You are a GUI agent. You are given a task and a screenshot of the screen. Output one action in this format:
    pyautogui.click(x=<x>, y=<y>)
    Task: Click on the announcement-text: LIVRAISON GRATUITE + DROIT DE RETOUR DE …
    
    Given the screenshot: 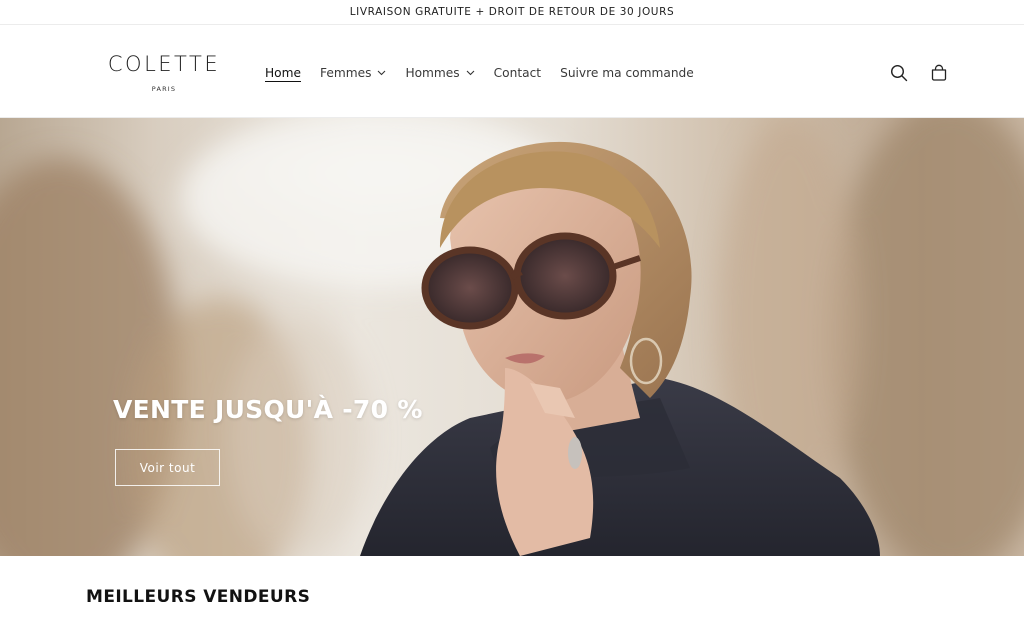 What is the action you would take?
    pyautogui.click(x=512, y=12)
    